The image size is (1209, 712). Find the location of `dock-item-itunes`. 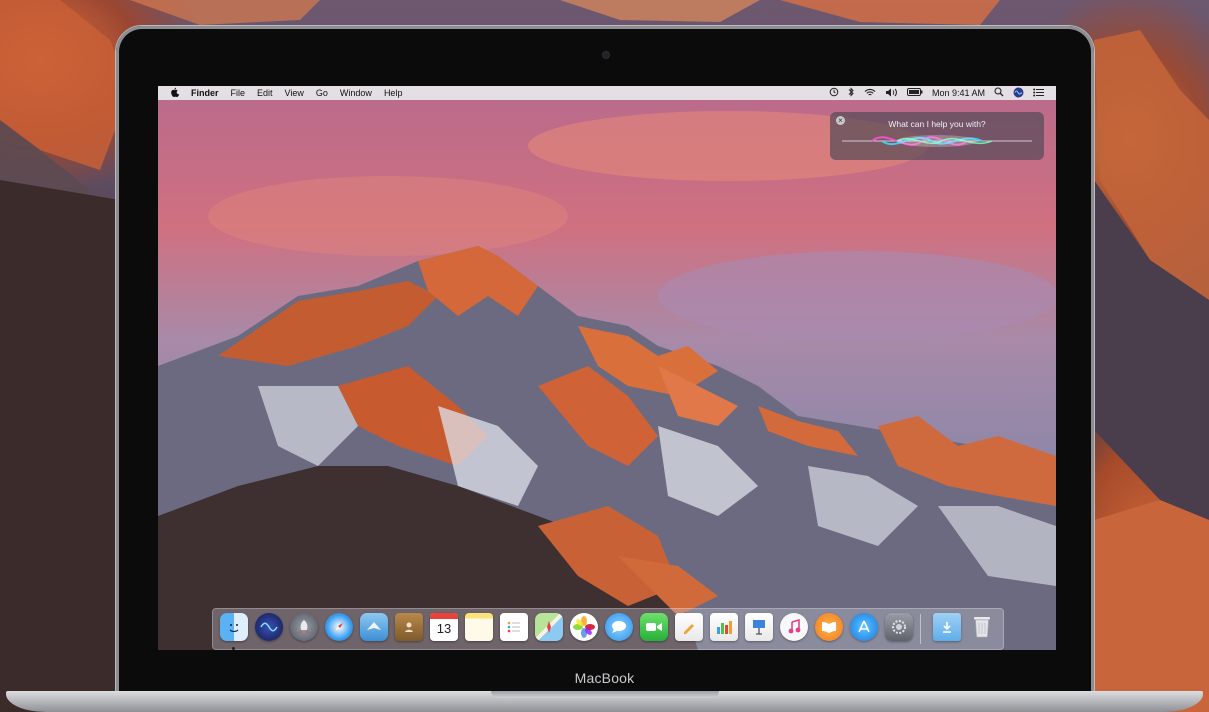

dock-item-itunes is located at coordinates (794, 627).